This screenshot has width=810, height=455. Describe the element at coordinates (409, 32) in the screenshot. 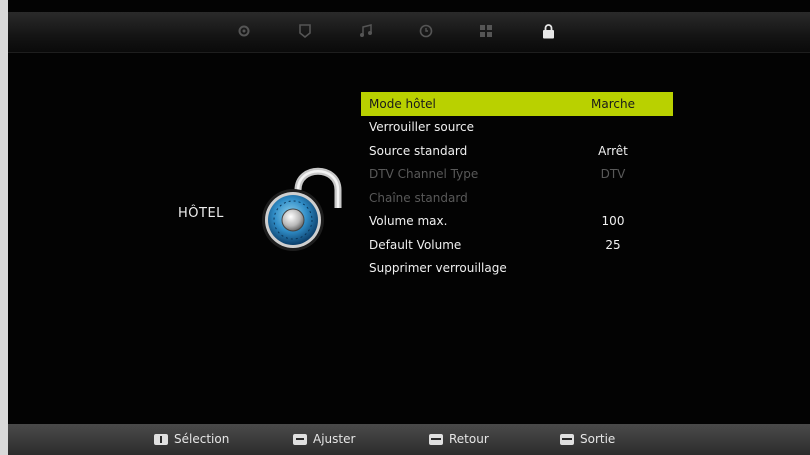

I see `menu-tab-bar` at that location.